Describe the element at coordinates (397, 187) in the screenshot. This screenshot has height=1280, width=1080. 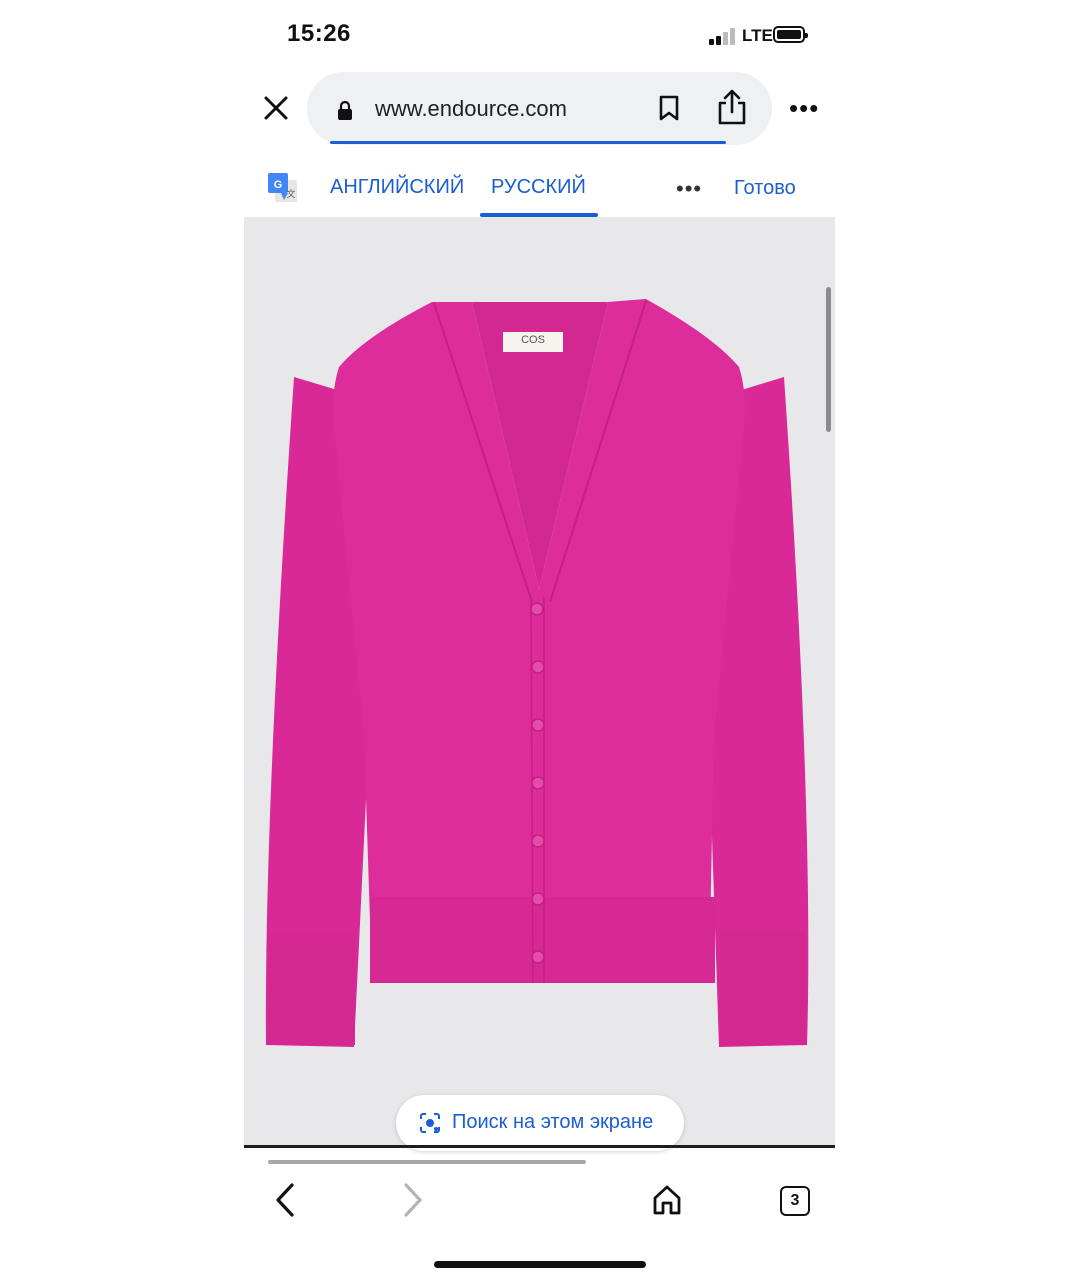
I see `tab-source-language: АНГЛИЙСКИЙ` at that location.